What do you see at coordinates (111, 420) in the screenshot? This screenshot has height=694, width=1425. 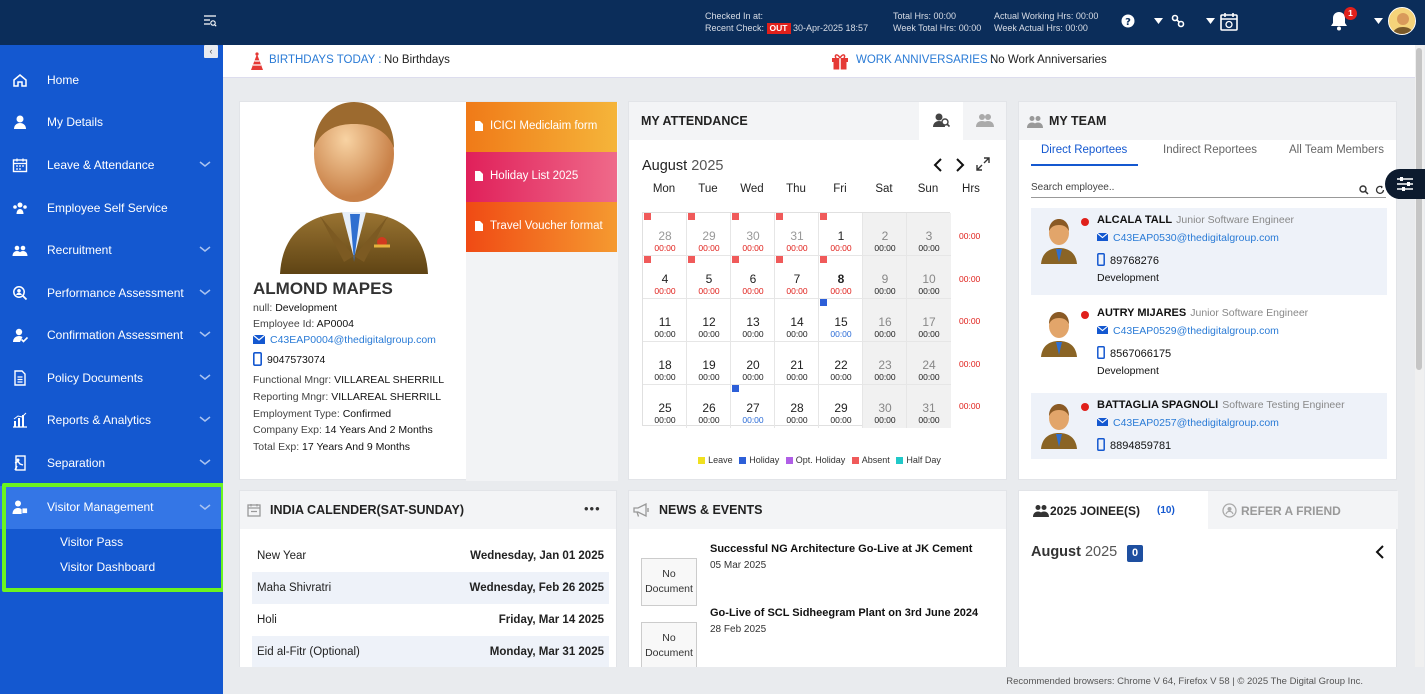 I see `sidebar-item-reports-analytics: Reports & Analytics` at bounding box center [111, 420].